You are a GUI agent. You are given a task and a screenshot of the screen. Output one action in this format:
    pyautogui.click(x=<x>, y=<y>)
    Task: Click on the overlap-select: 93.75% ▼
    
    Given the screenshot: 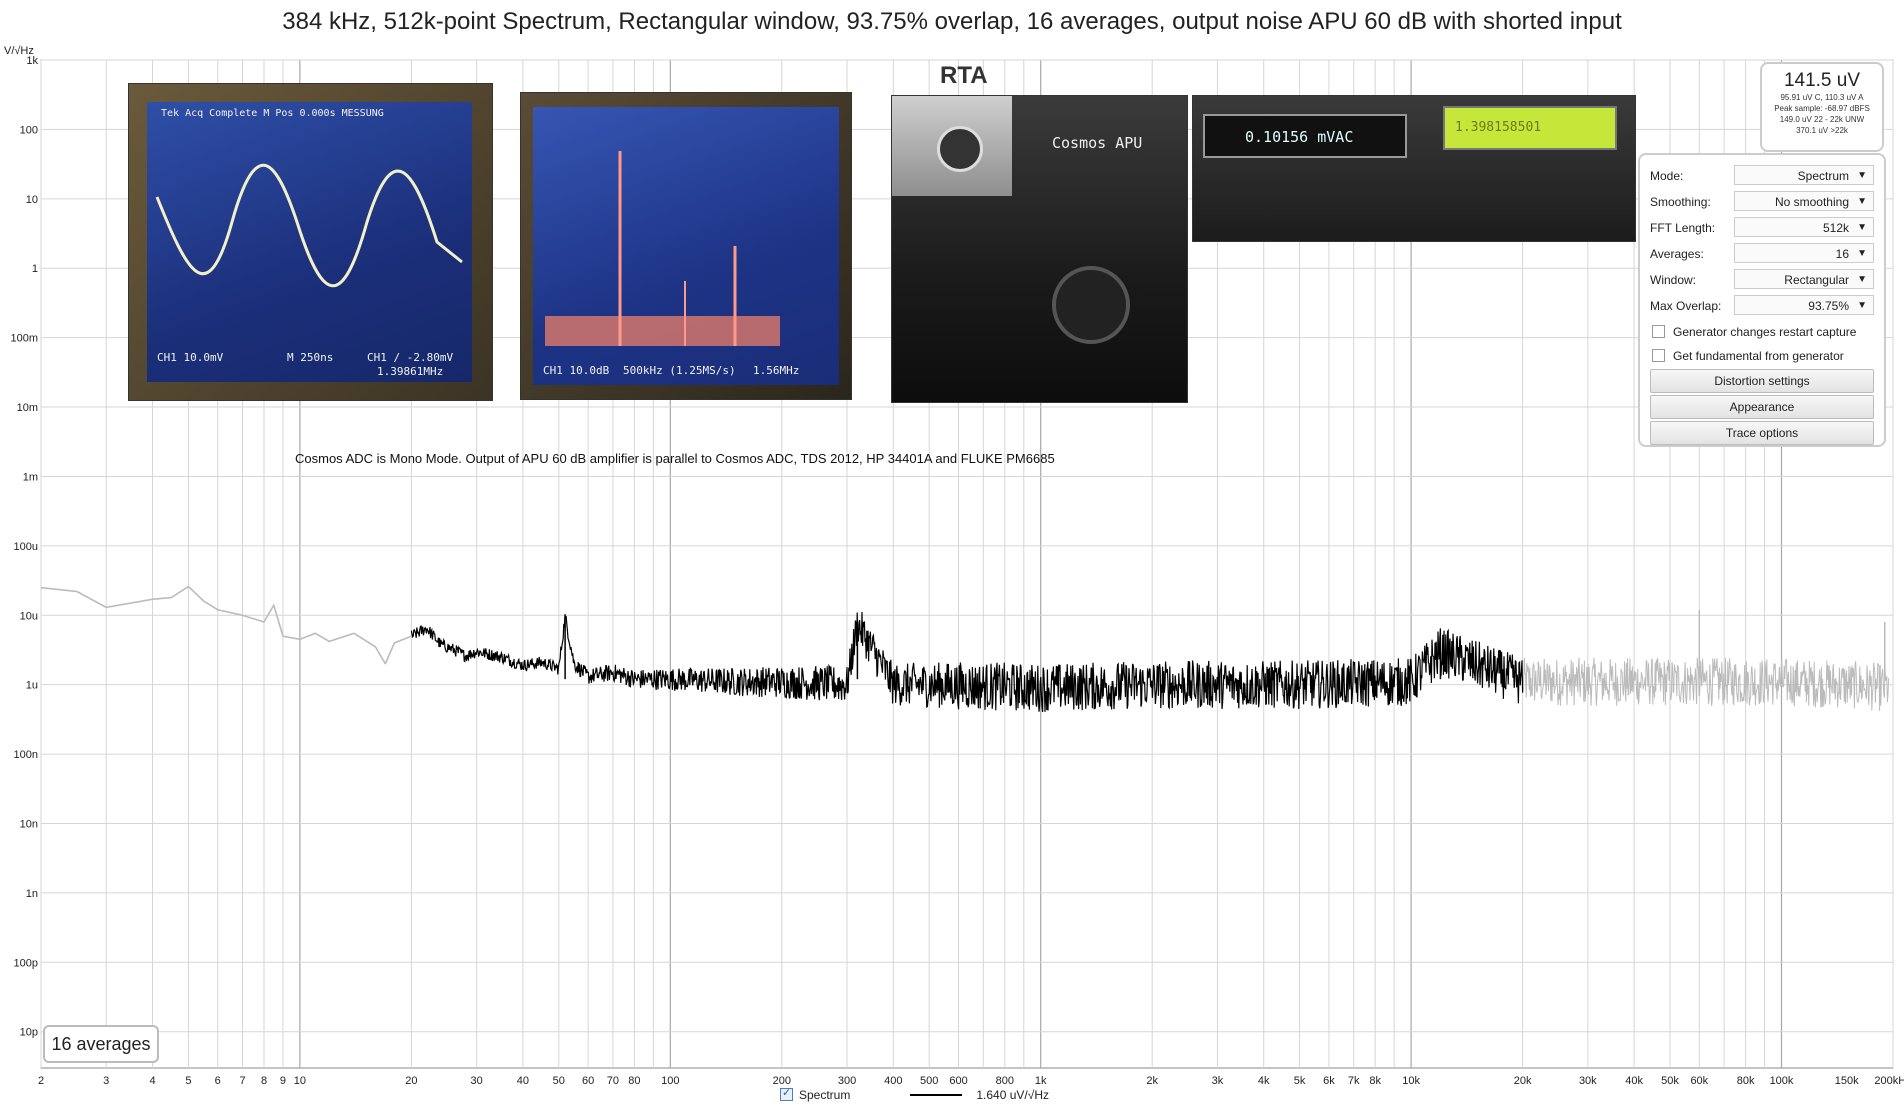 What is the action you would take?
    pyautogui.click(x=1804, y=305)
    